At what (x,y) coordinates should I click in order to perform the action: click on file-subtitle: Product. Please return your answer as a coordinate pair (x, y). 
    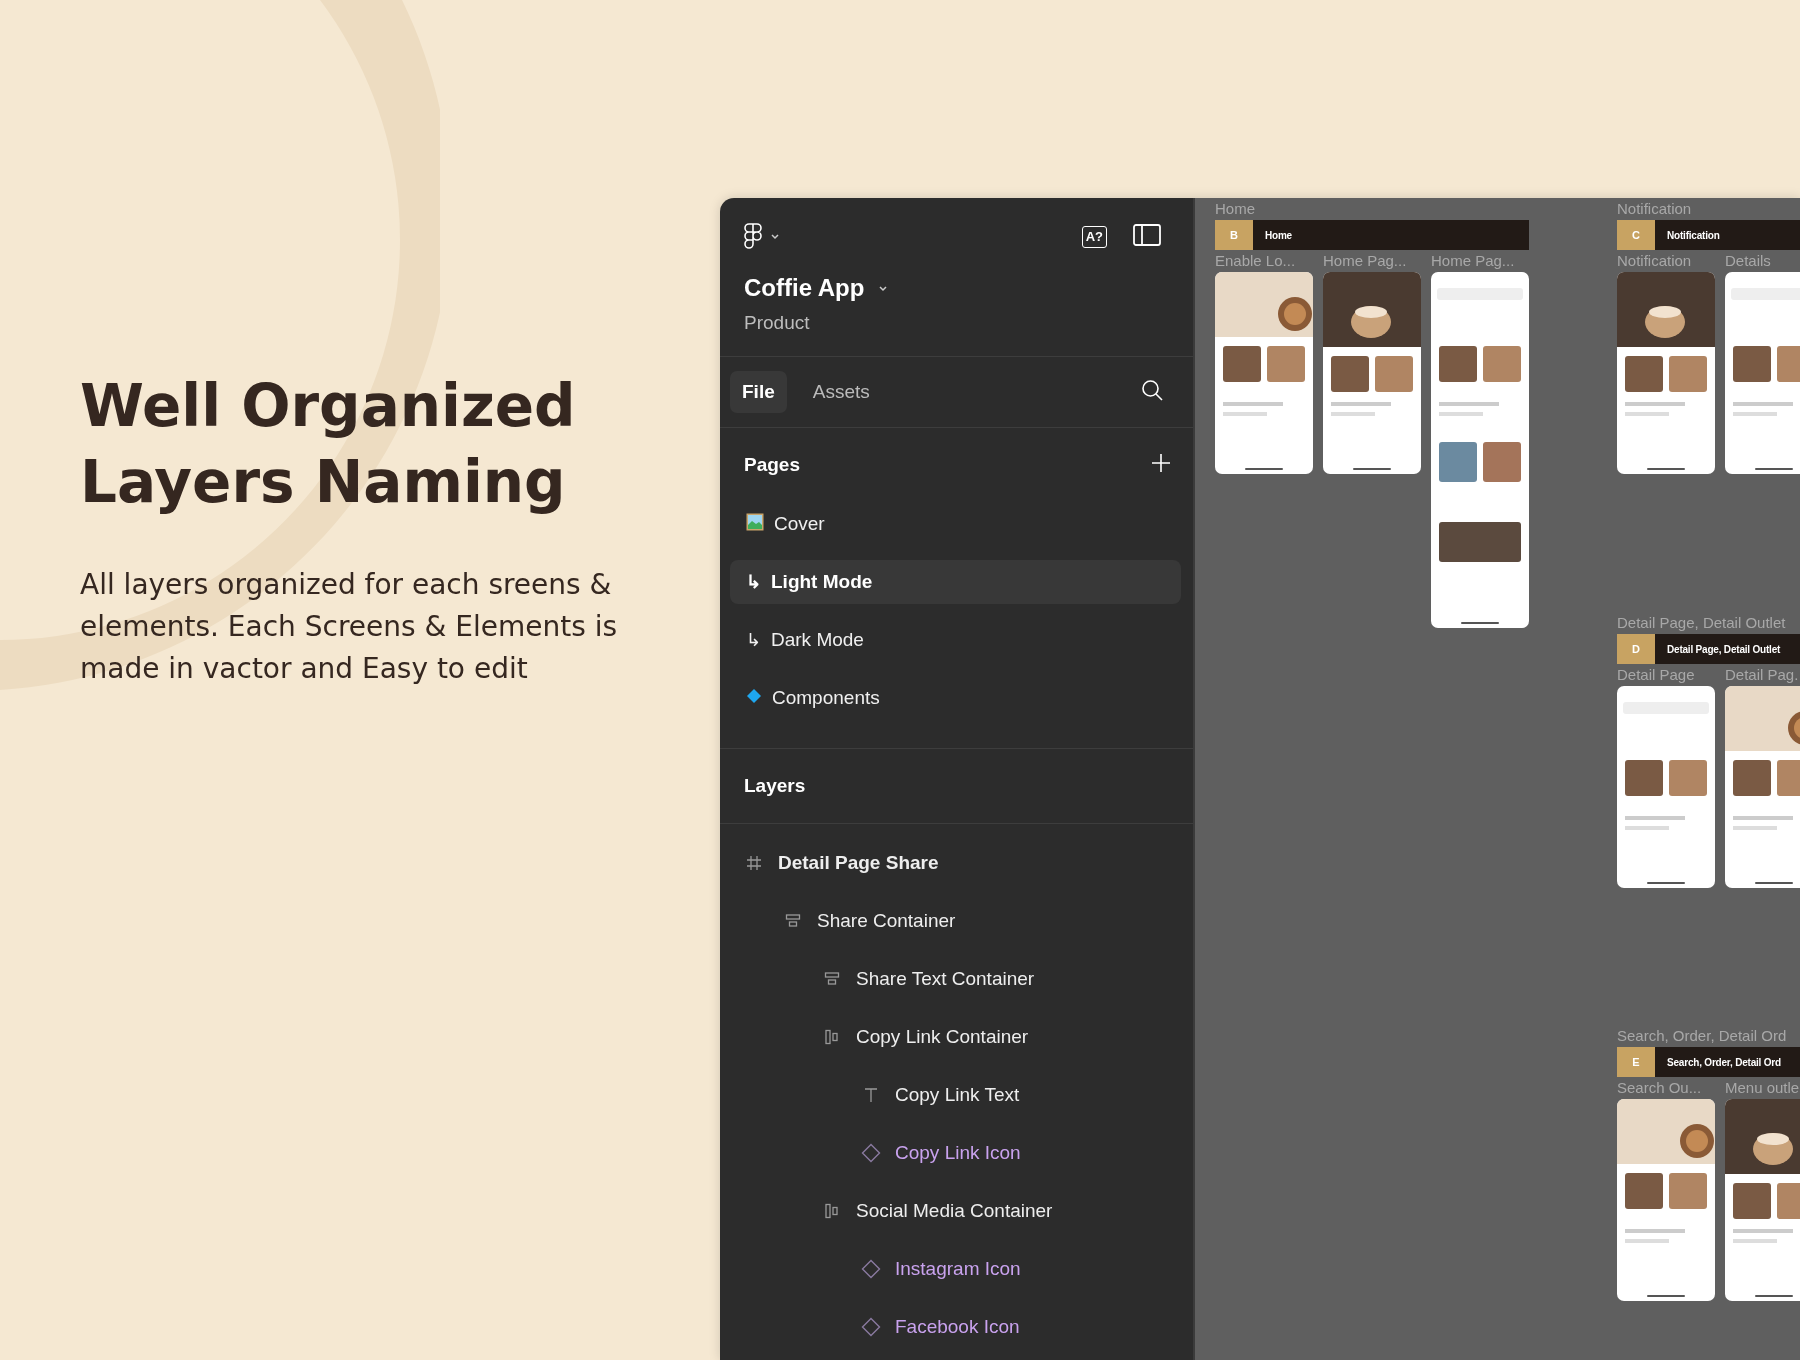
    Looking at the image, I should click on (777, 323).